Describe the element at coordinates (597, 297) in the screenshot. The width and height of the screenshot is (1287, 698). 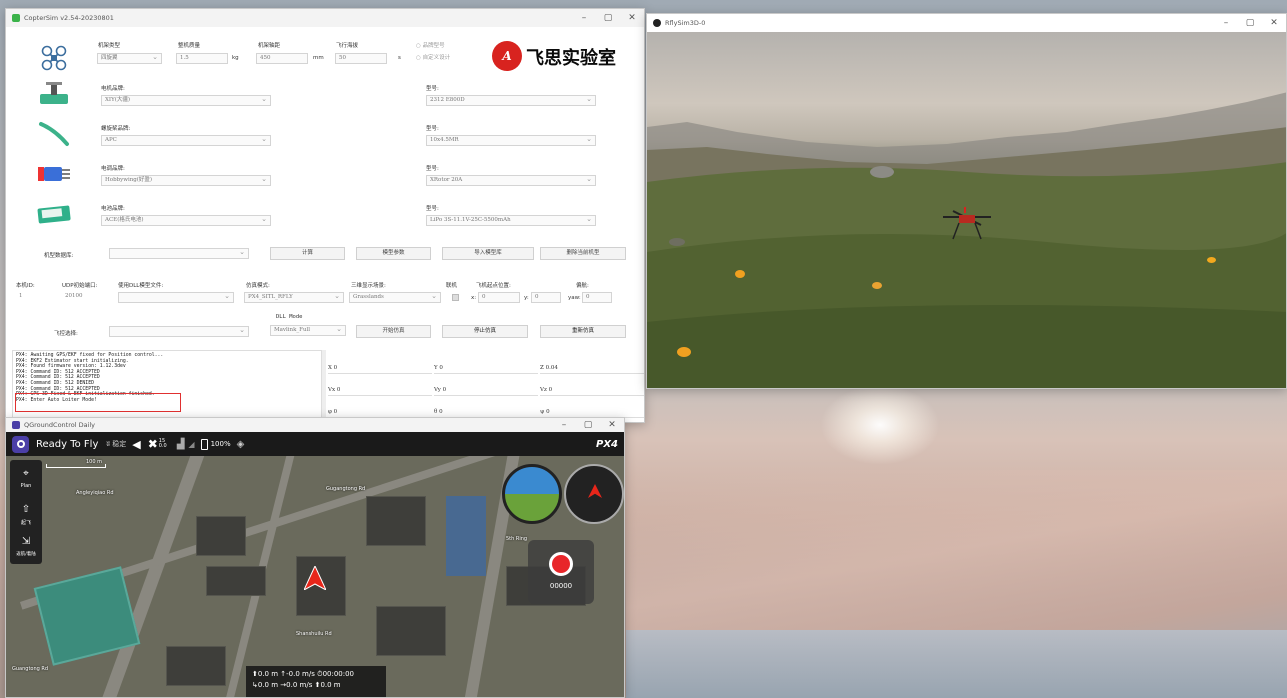
I see `yaw-input: 0` at that location.